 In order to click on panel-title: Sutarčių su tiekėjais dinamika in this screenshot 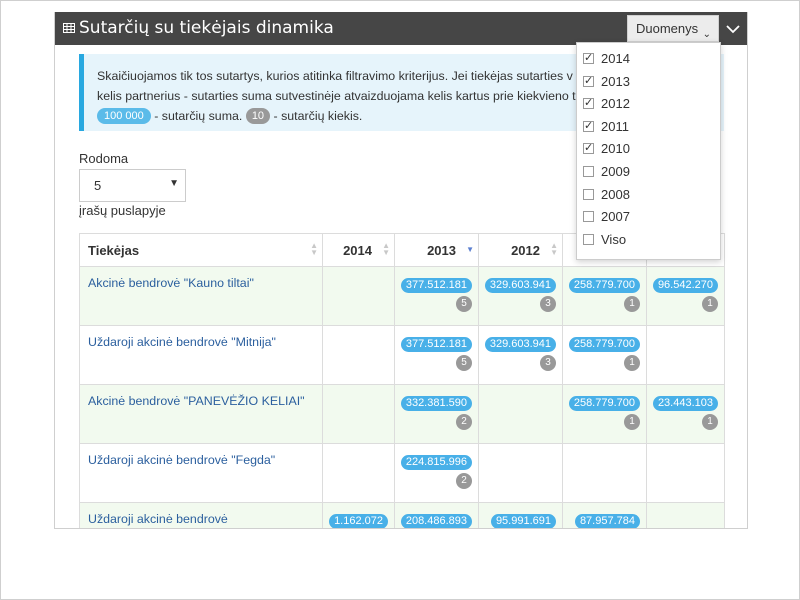, I will do `click(206, 28)`.